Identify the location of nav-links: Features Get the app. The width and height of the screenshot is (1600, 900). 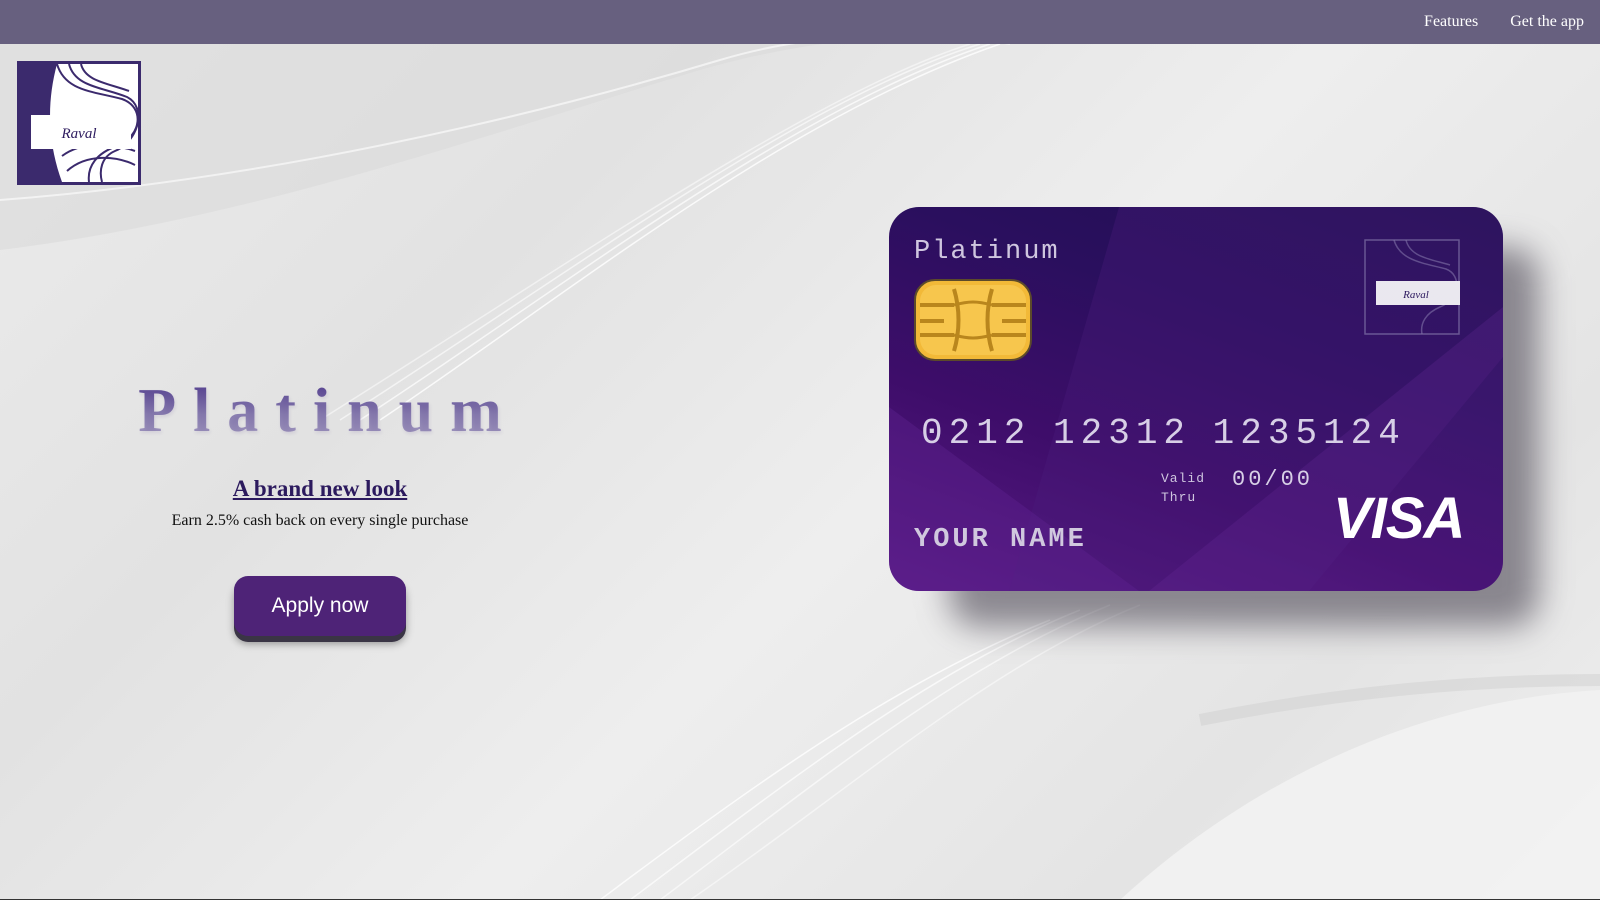
(1504, 22).